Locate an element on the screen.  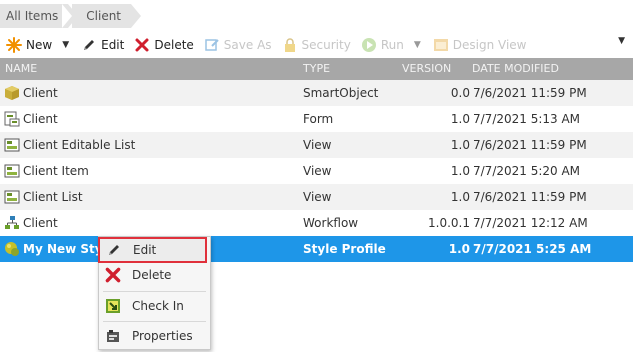
new-label: New is located at coordinates (39, 45).